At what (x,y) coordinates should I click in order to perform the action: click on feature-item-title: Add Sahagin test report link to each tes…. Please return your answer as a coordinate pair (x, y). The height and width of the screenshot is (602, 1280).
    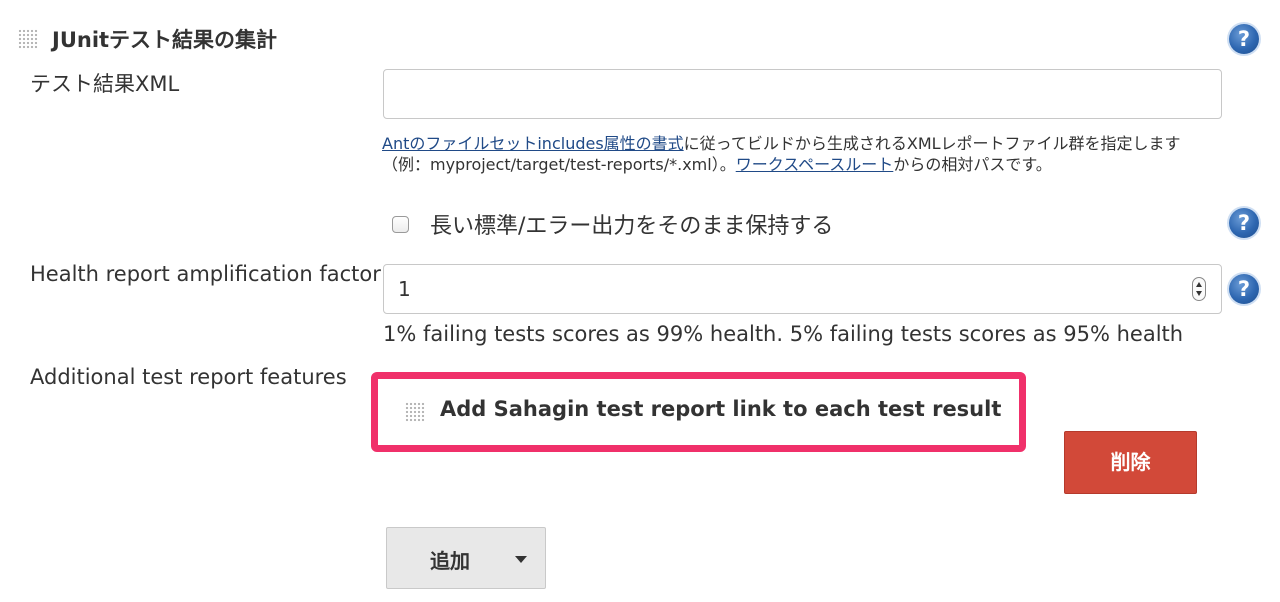
    Looking at the image, I should click on (721, 409).